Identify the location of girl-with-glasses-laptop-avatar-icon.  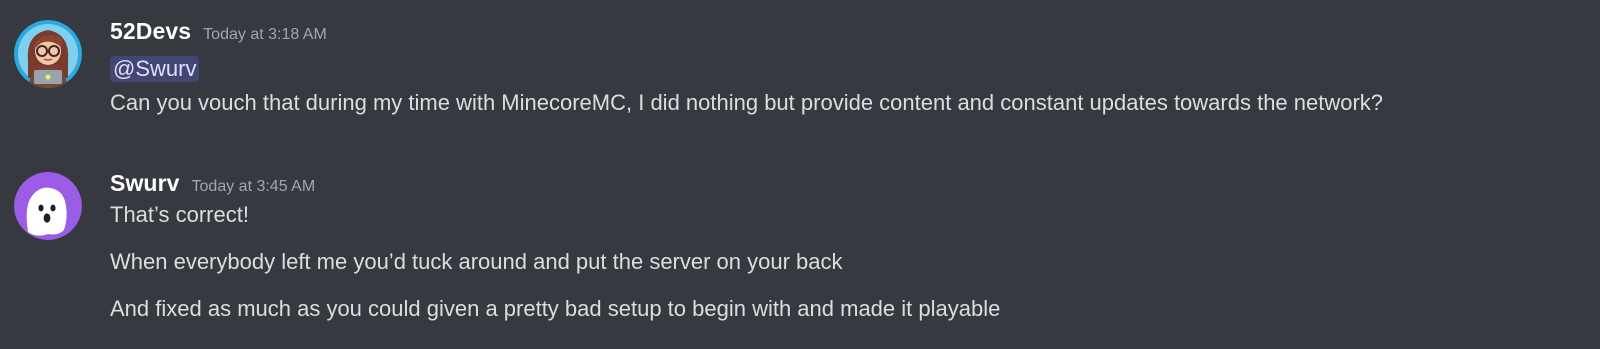
(48, 54).